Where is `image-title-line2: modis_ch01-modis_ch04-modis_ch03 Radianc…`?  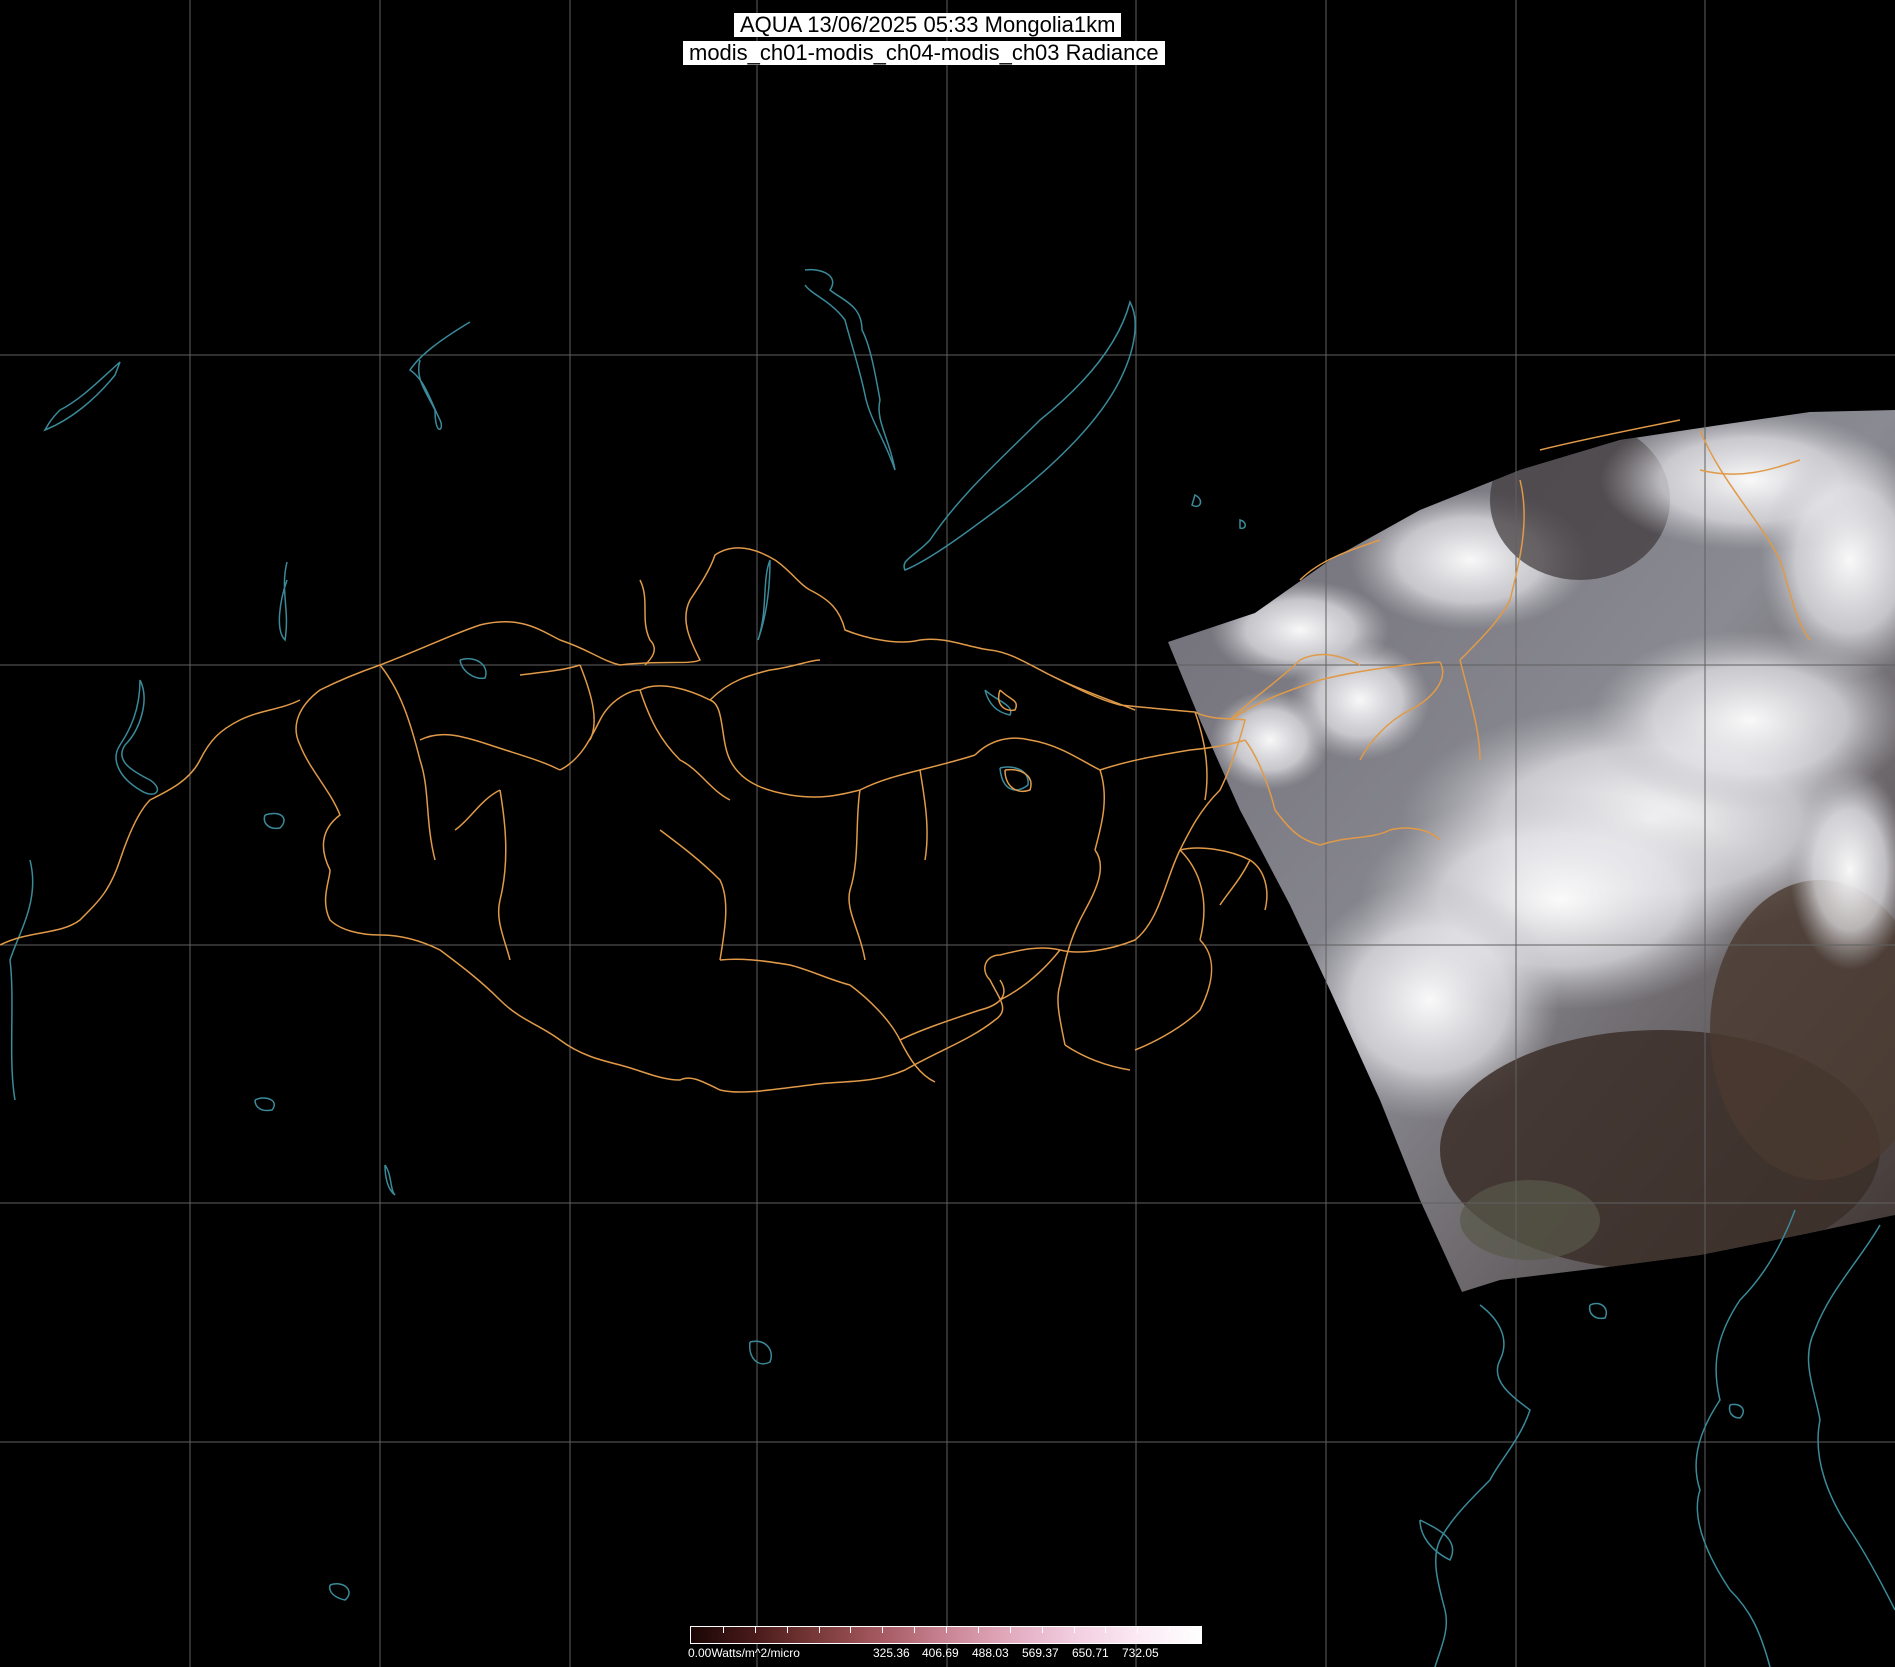 image-title-line2: modis_ch01-modis_ch04-modis_ch03 Radianc… is located at coordinates (924, 53).